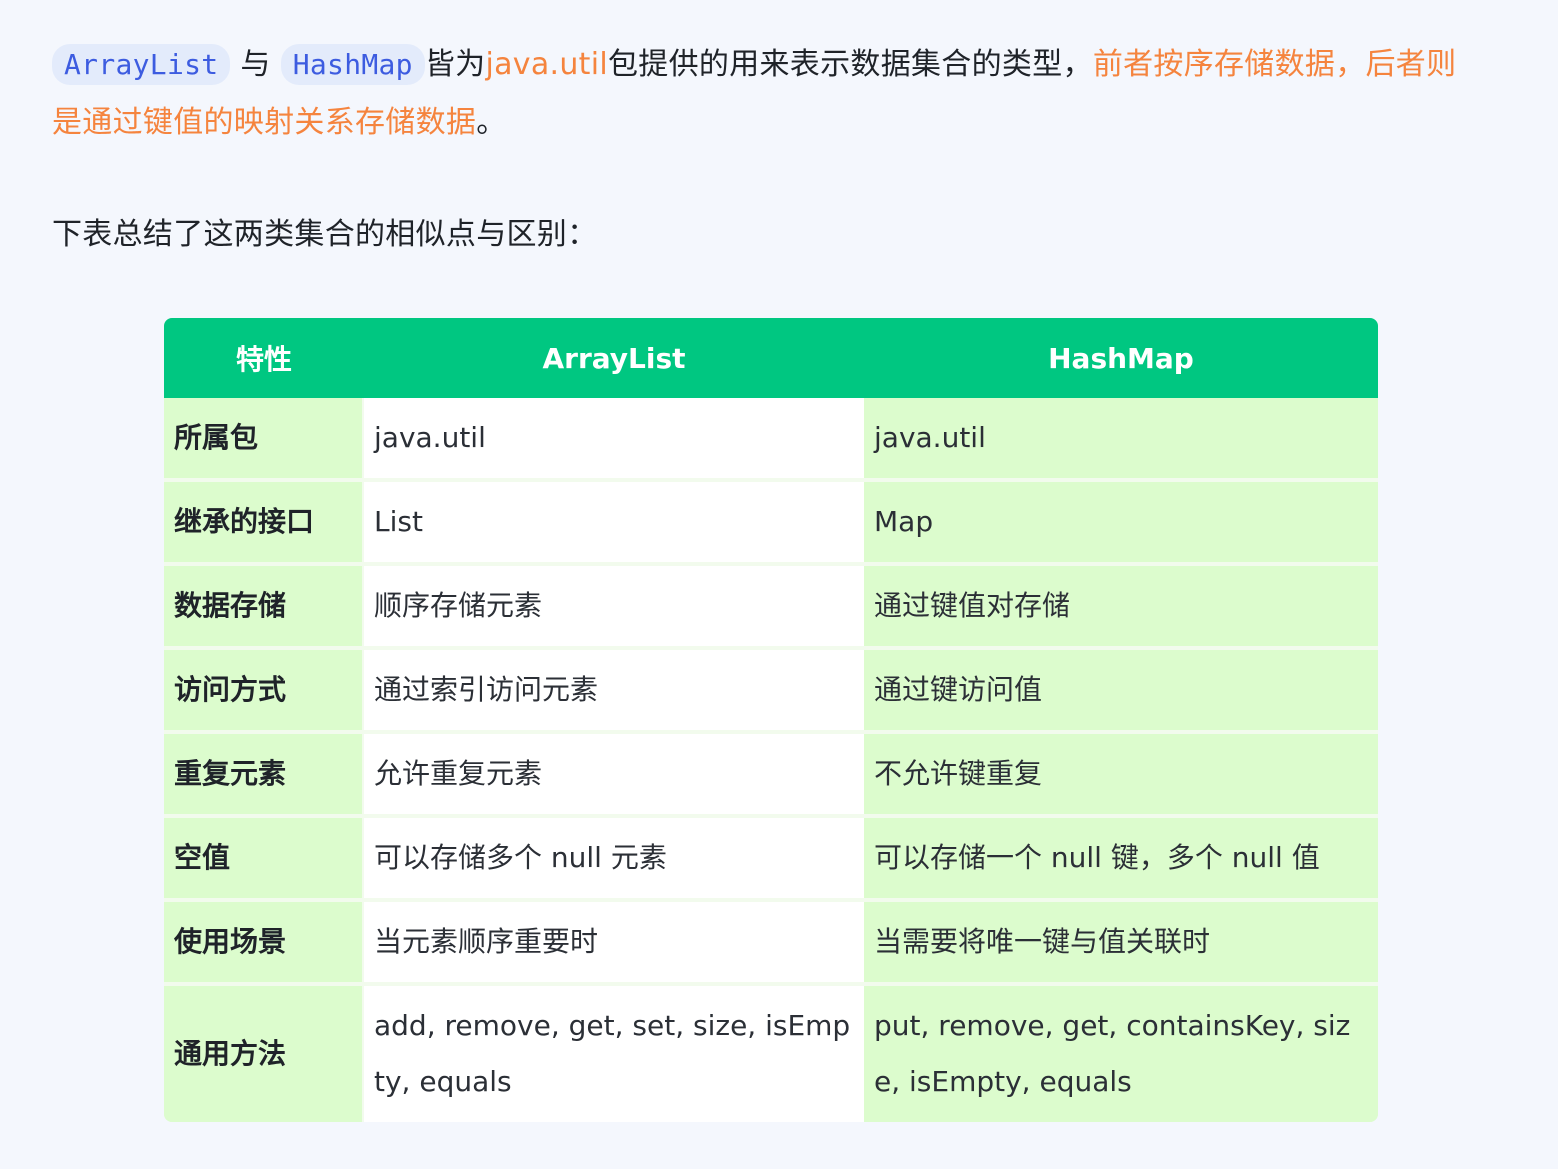  I want to click on table-row: 所属包 java.util java.util, so click(771, 440).